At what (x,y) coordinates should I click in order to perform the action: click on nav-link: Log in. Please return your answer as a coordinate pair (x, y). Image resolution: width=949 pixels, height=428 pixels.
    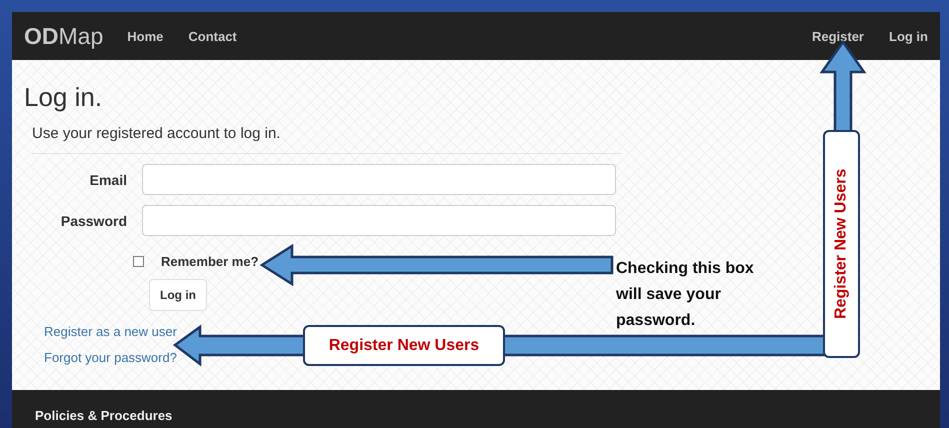
    Looking at the image, I should click on (908, 36).